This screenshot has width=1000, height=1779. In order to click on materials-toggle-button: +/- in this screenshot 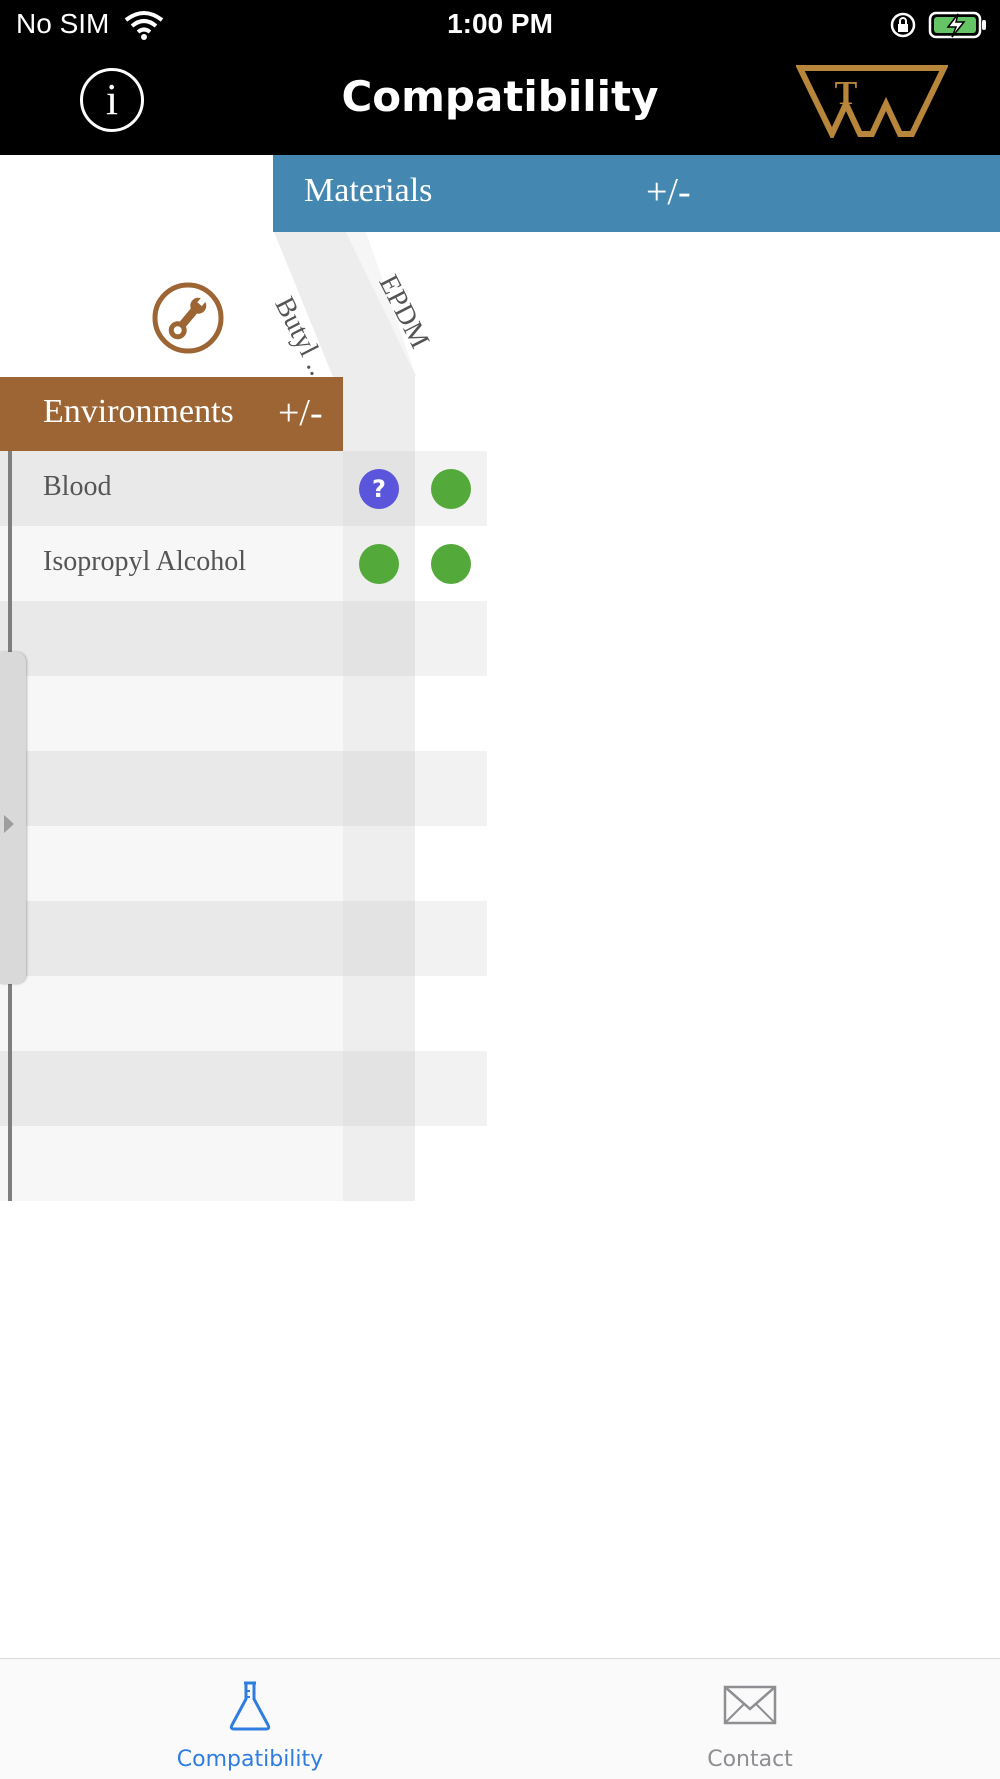, I will do `click(668, 192)`.